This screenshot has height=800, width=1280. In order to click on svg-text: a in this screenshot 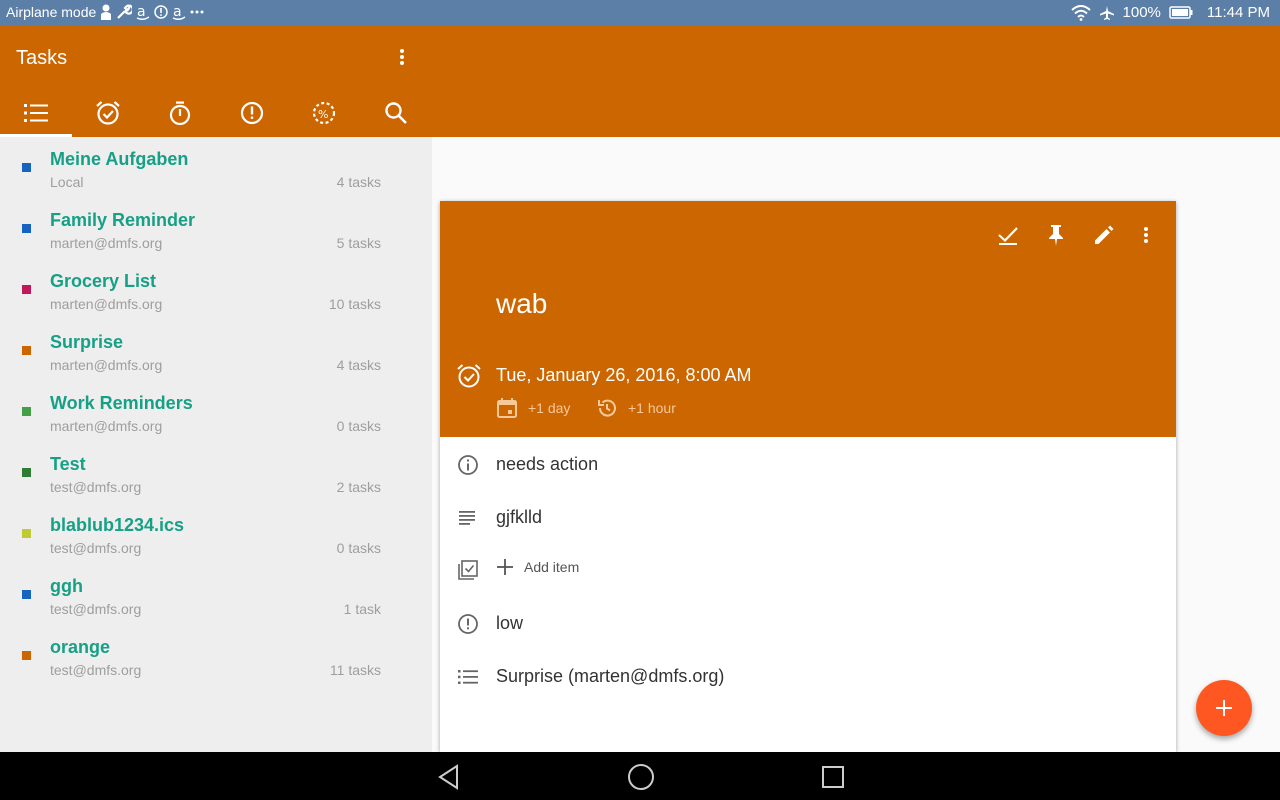, I will do `click(177, 12)`.